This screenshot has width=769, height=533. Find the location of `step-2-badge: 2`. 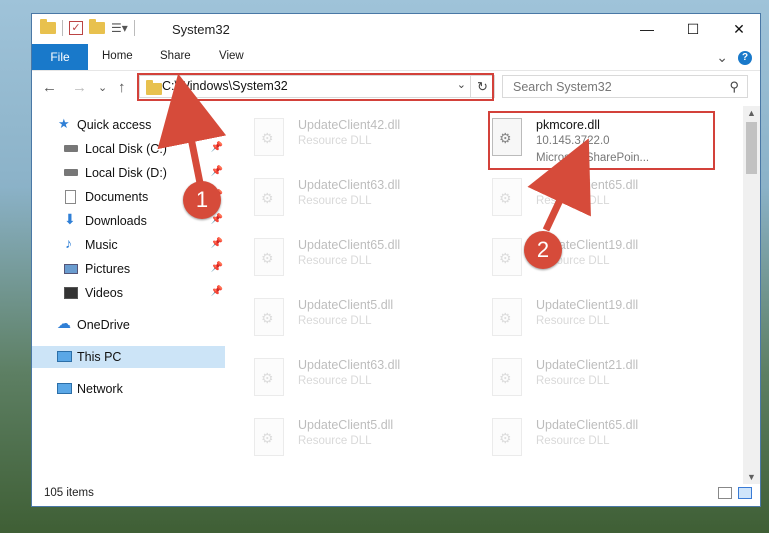

step-2-badge: 2 is located at coordinates (543, 250).